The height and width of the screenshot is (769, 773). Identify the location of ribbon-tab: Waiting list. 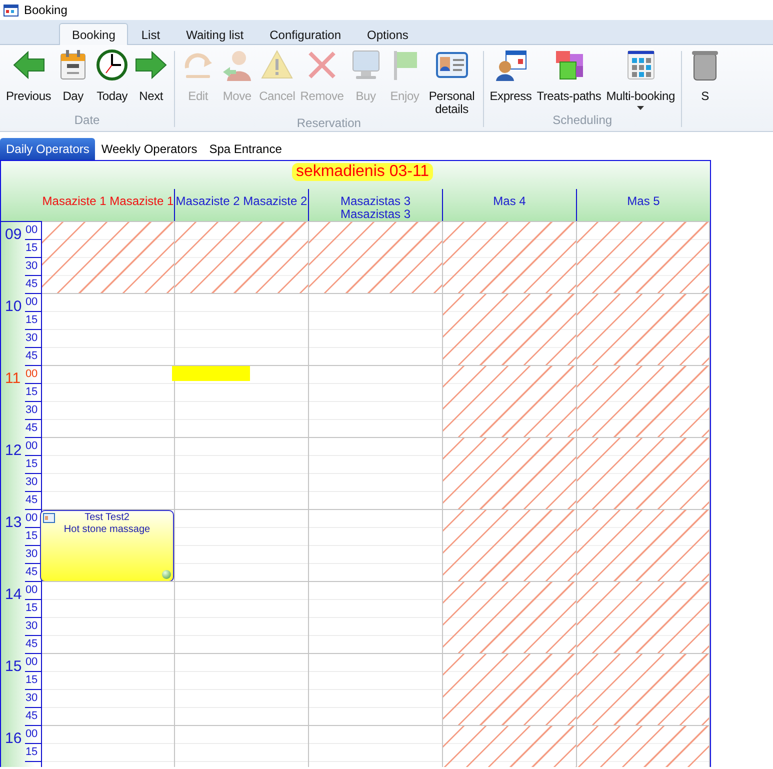
(215, 34).